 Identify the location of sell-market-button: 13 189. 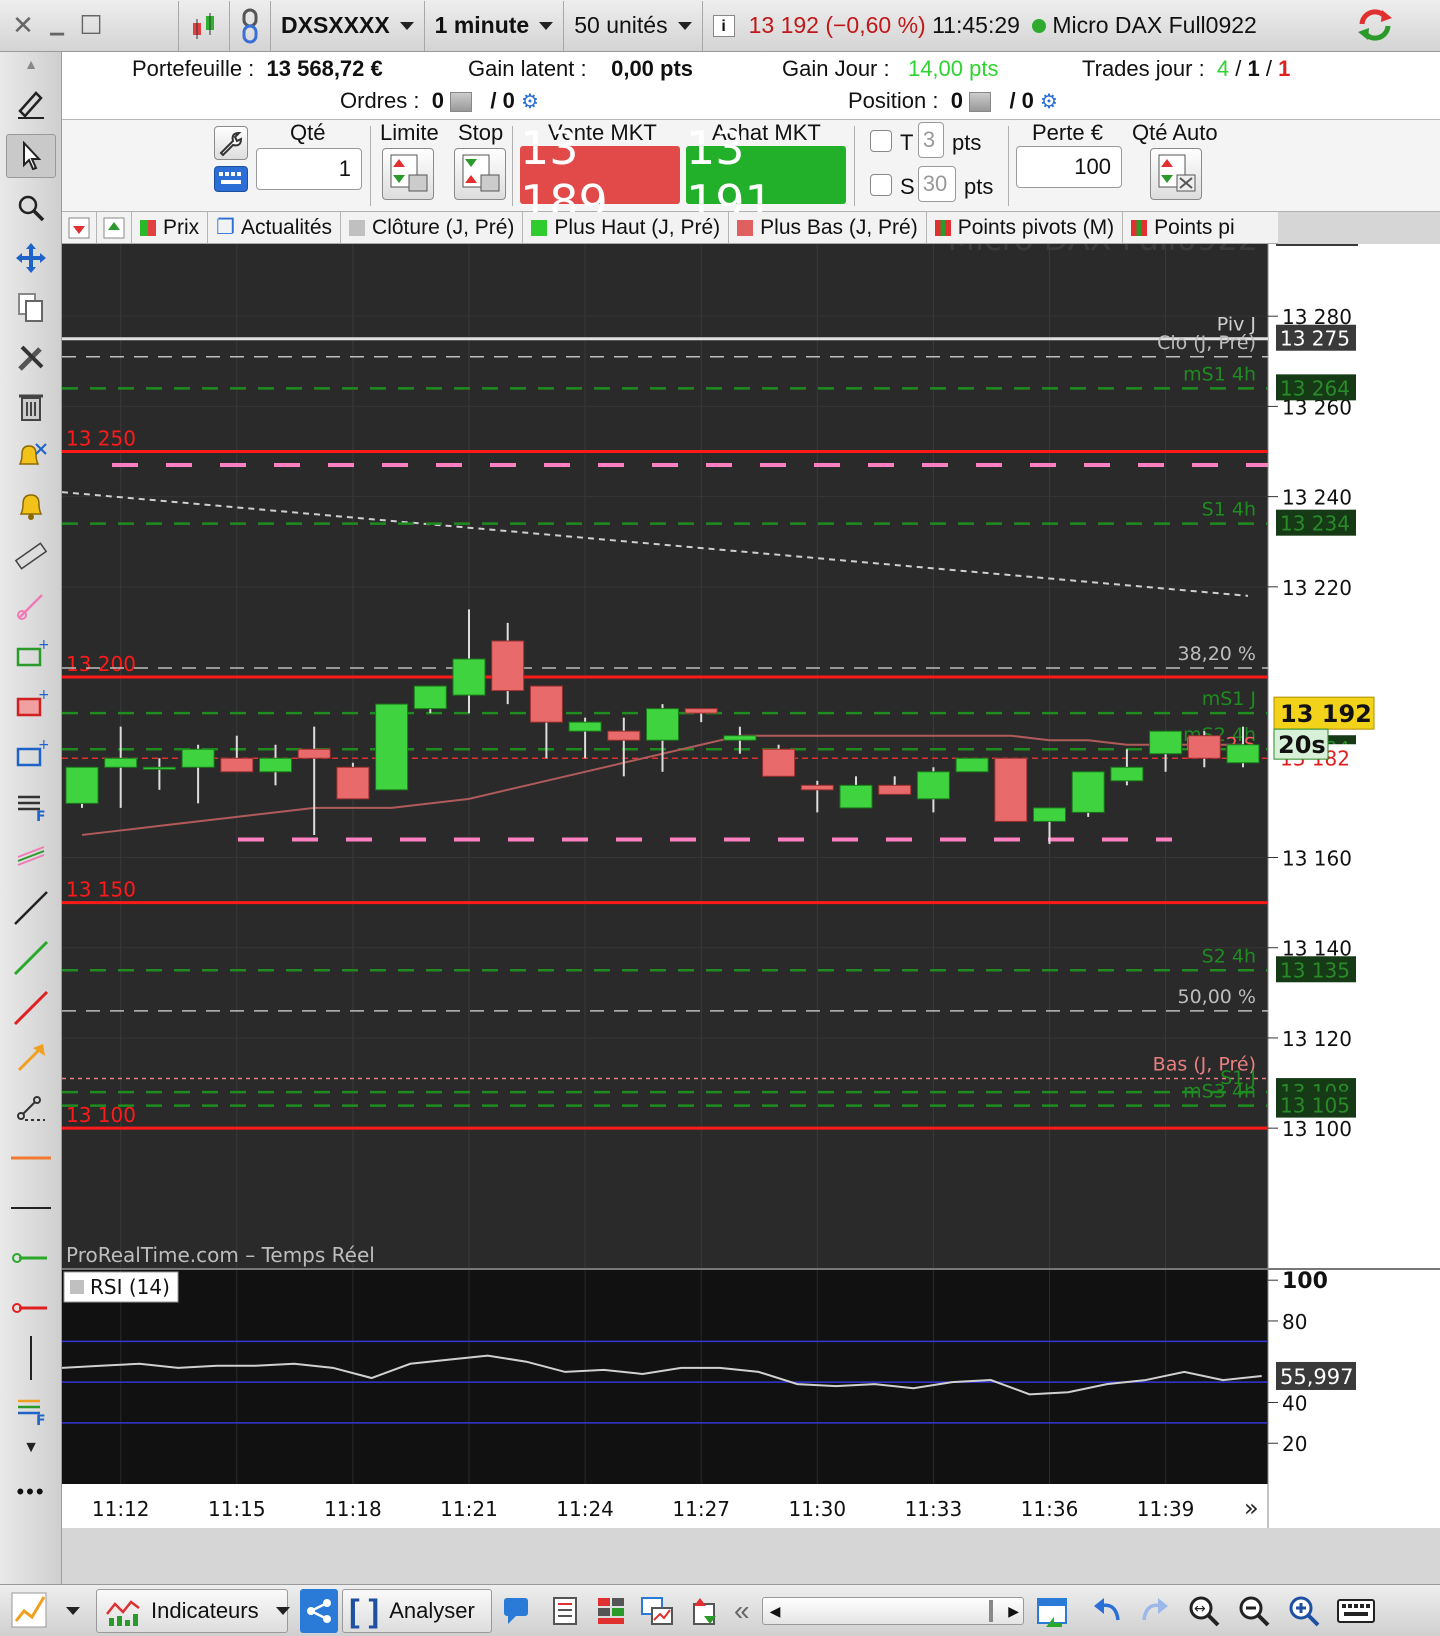
(600, 175).